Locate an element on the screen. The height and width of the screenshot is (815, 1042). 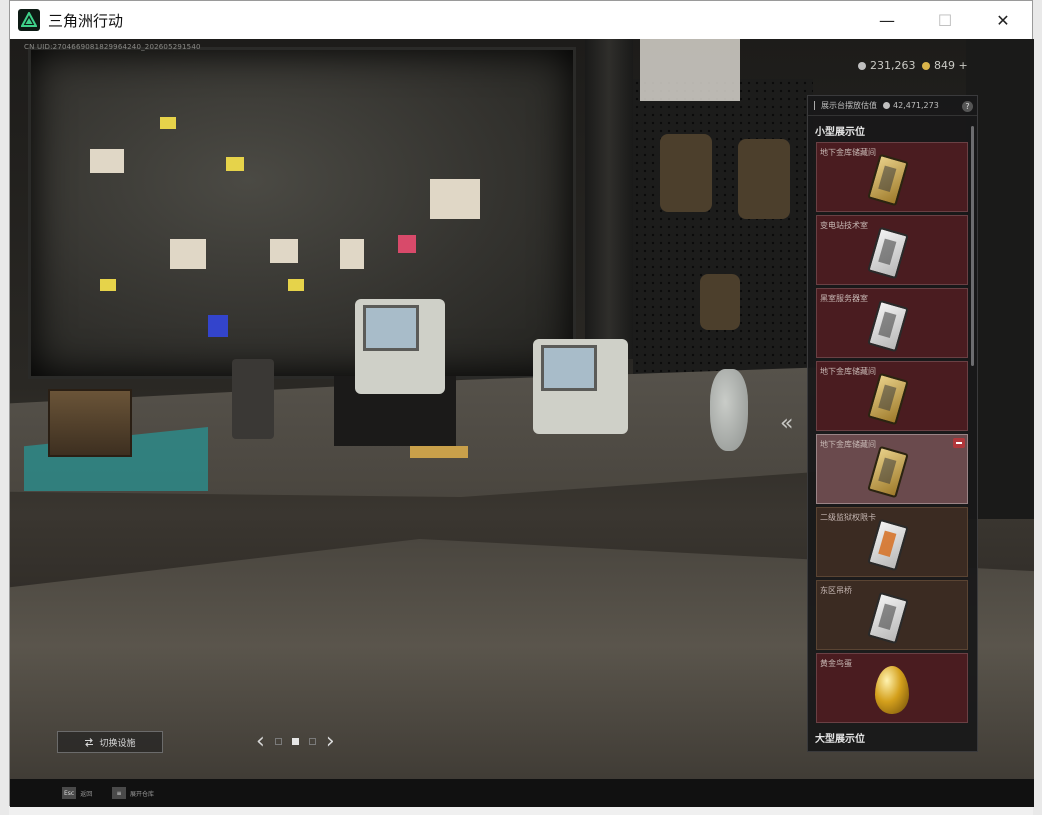
display-slot: 东区吊桥 is located at coordinates (892, 615).